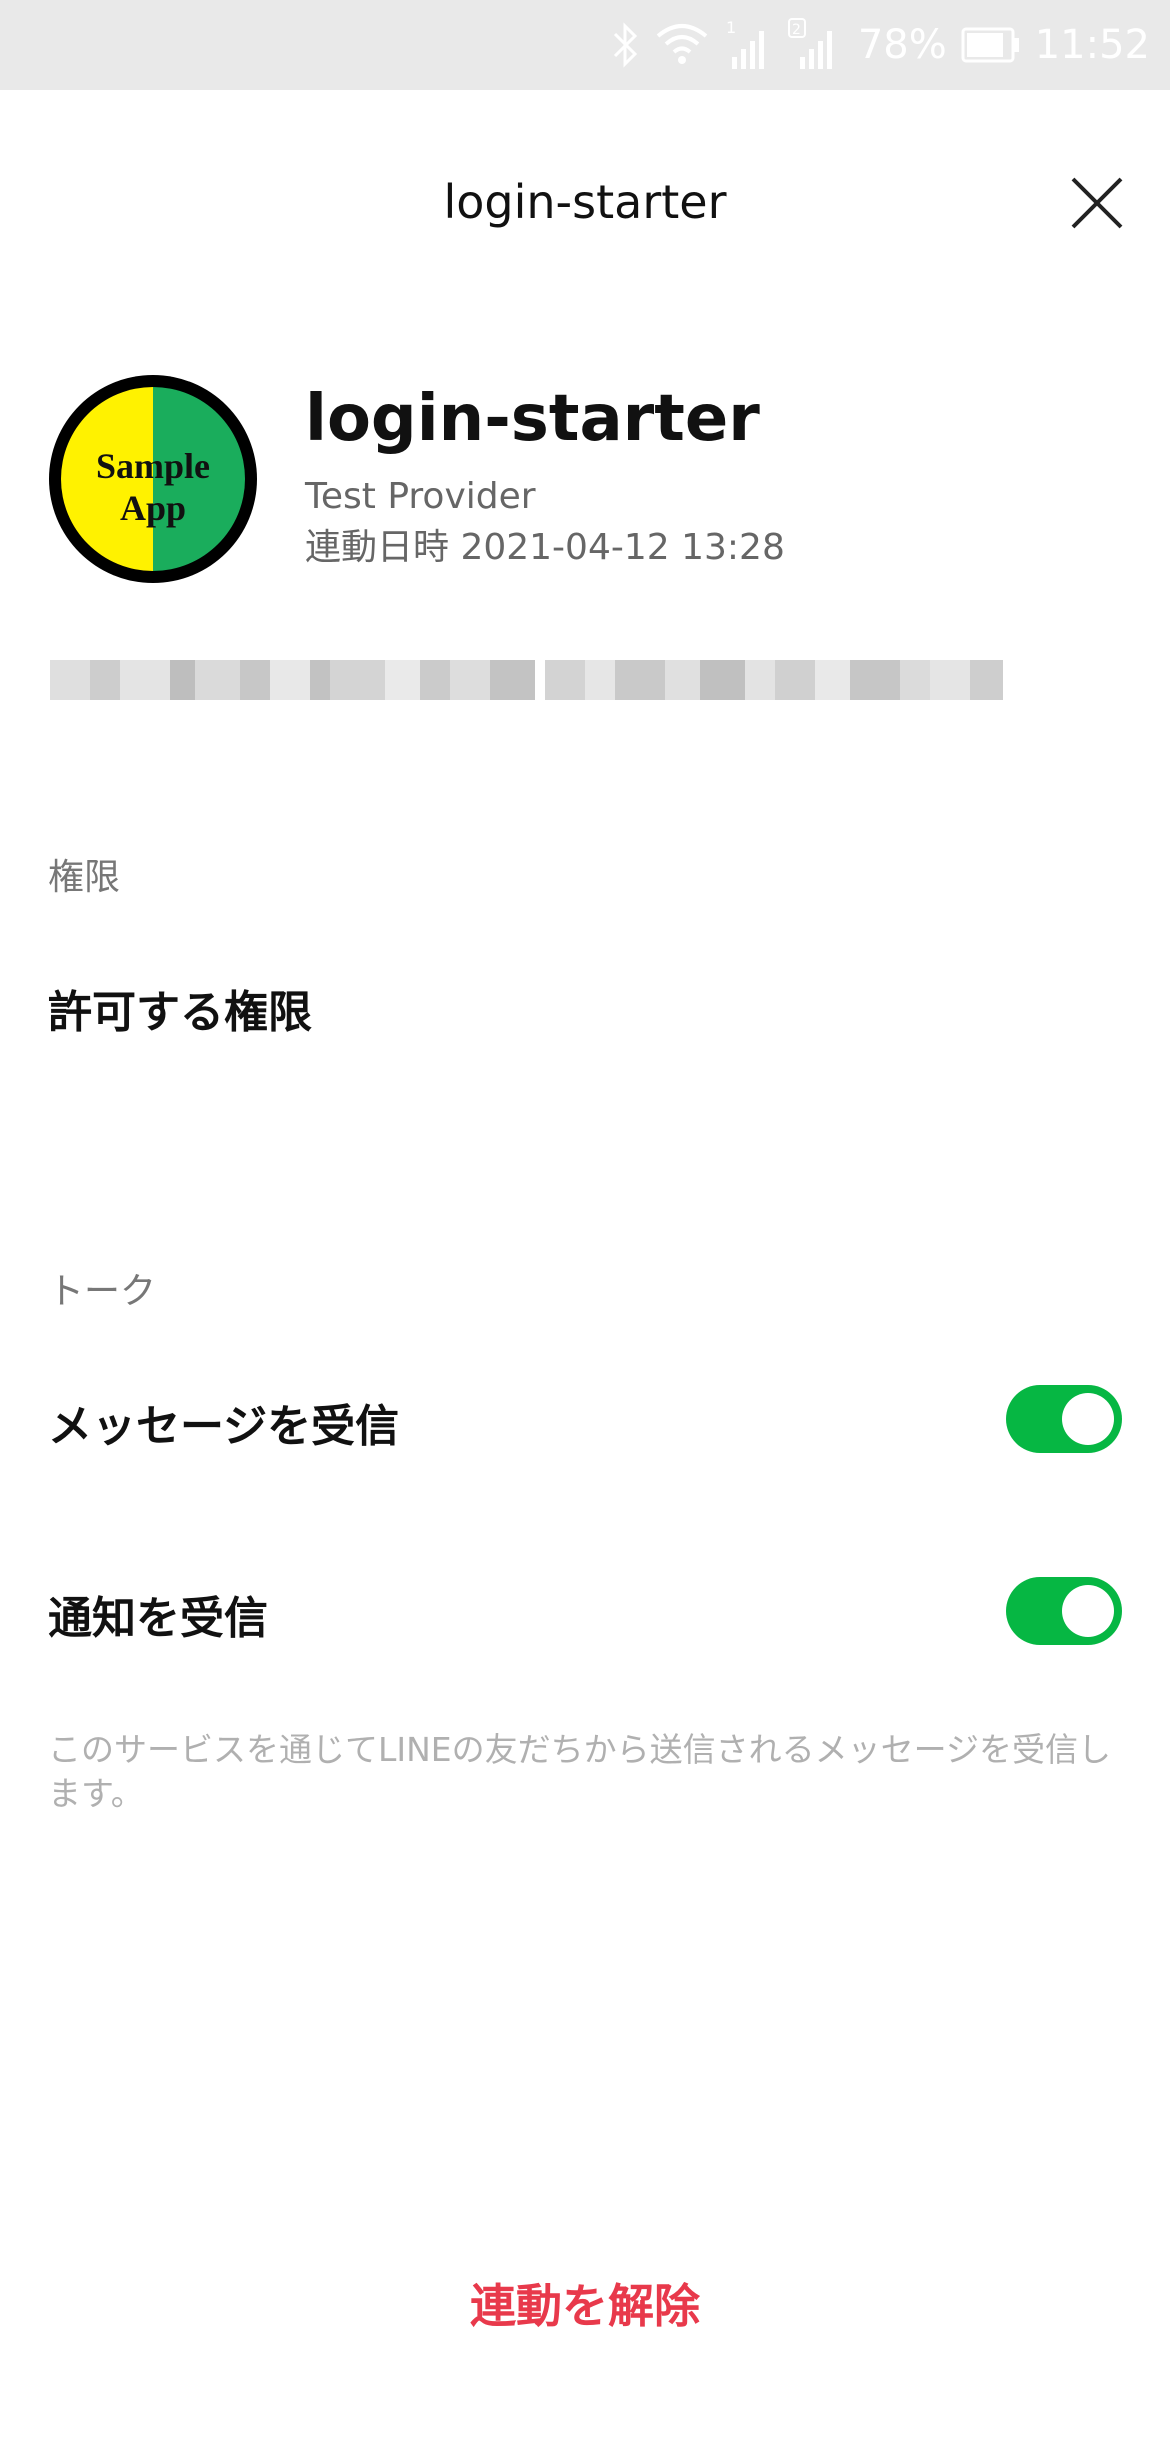 Image resolution: width=1170 pixels, height=2452 pixels. Describe the element at coordinates (420, 496) in the screenshot. I see `app-provider: Test Provider` at that location.